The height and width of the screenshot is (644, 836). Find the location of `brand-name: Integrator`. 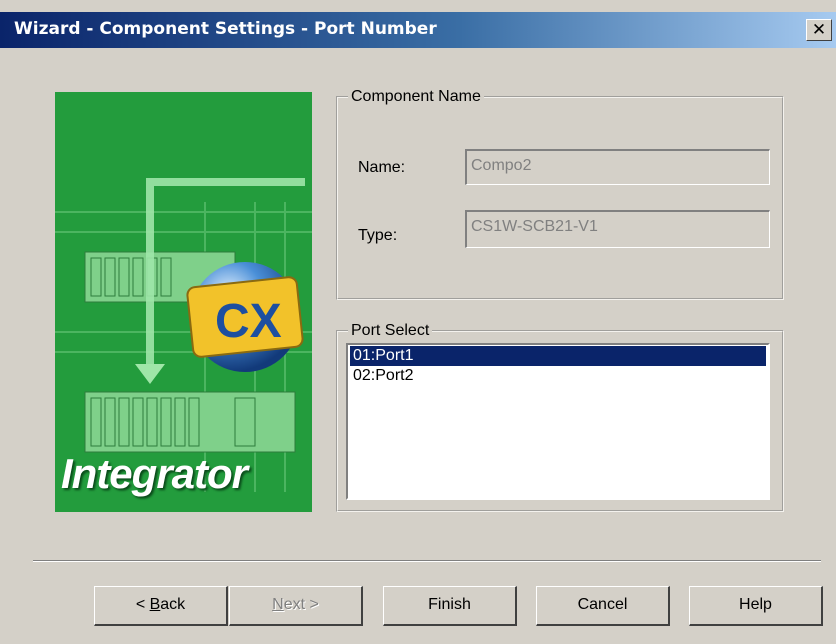

brand-name: Integrator is located at coordinates (154, 473).